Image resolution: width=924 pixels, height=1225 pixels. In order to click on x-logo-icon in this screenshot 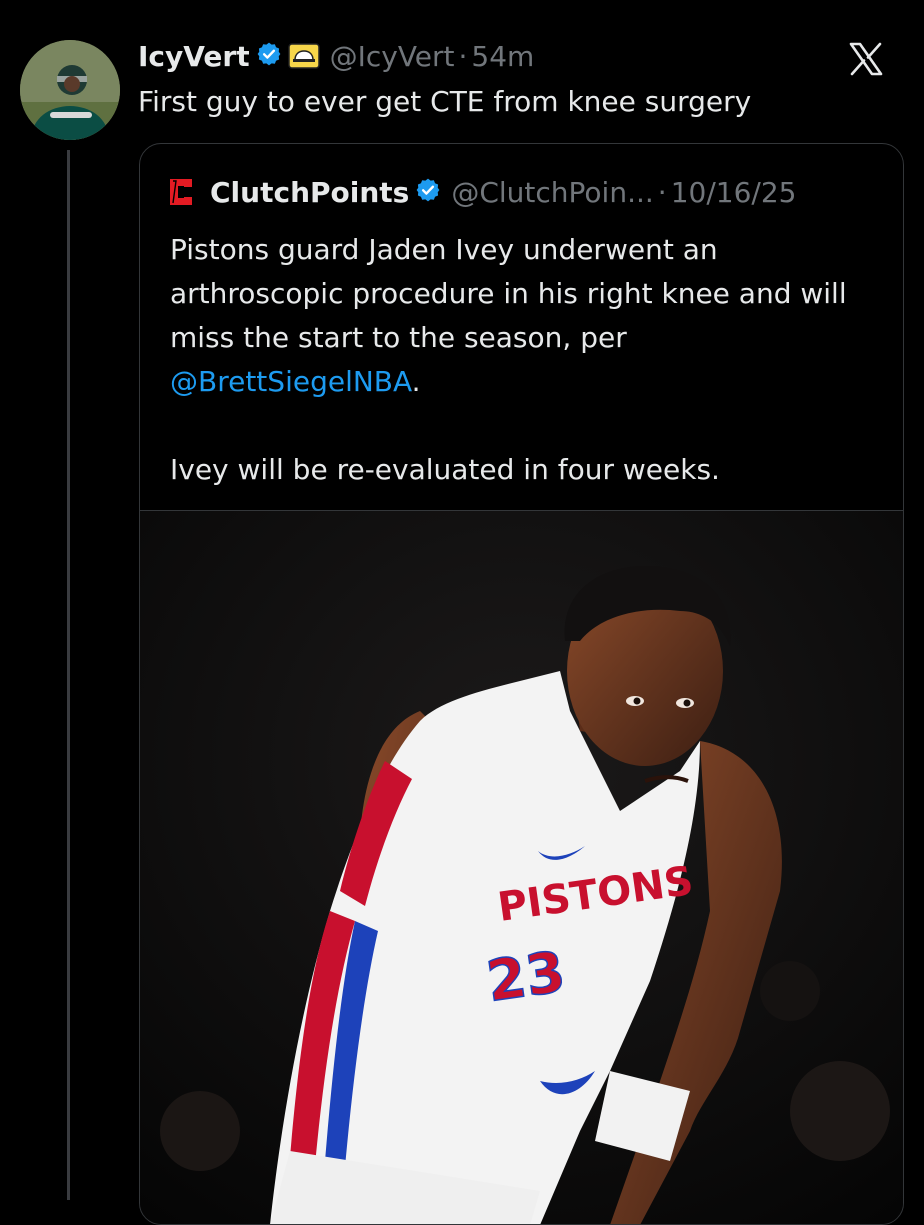, I will do `click(866, 61)`.